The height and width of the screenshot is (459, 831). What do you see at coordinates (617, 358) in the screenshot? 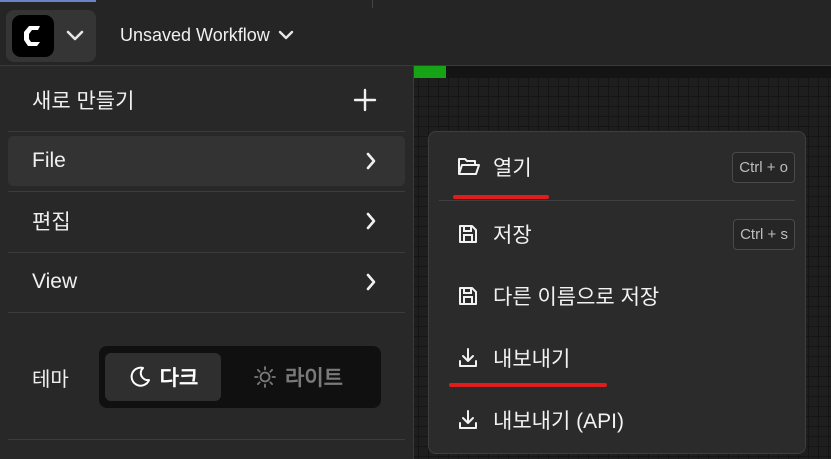
I see `submenu-item-export: 내보내기` at bounding box center [617, 358].